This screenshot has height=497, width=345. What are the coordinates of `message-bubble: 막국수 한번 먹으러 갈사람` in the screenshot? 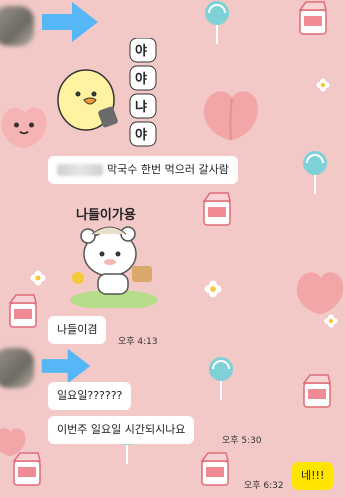 It's located at (143, 170).